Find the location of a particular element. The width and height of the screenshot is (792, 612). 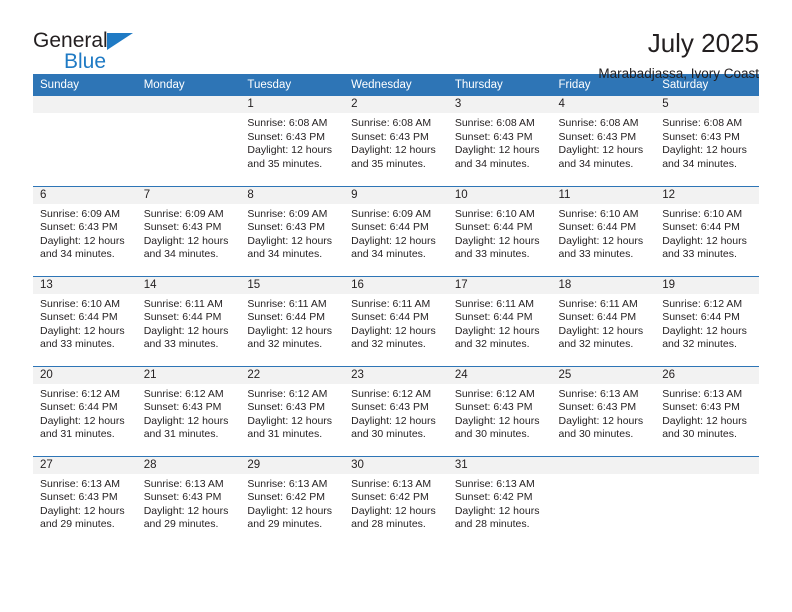

day-number: 6 is located at coordinates (85, 195).